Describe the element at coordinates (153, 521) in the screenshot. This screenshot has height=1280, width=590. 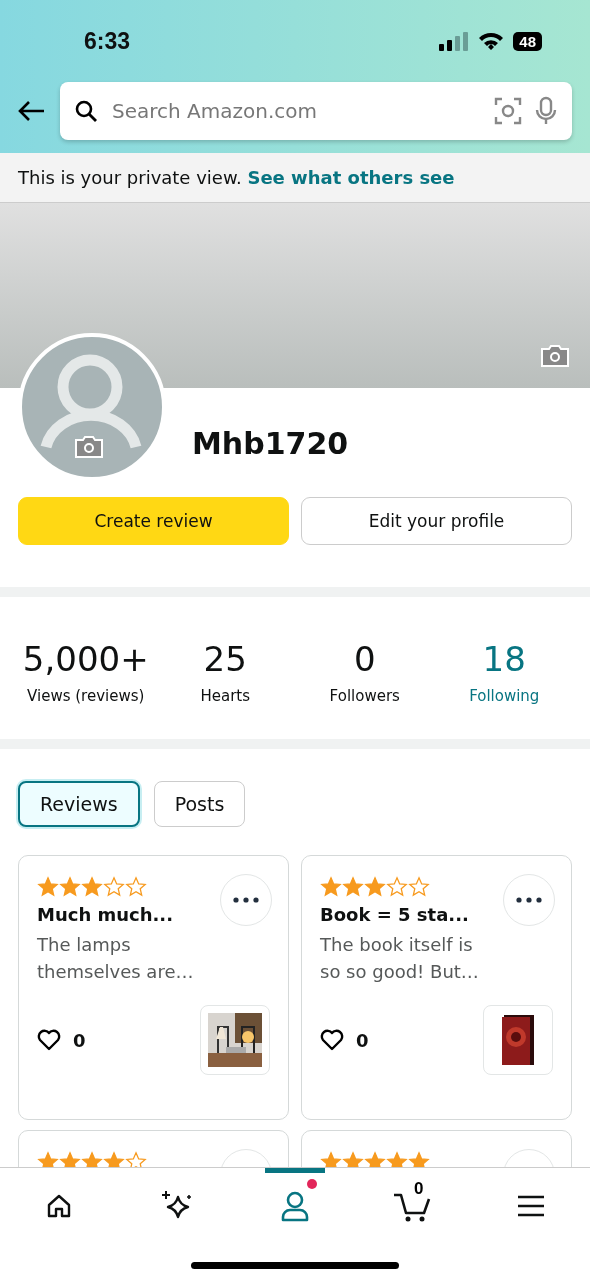
I see `create-review-button: Create review` at that location.